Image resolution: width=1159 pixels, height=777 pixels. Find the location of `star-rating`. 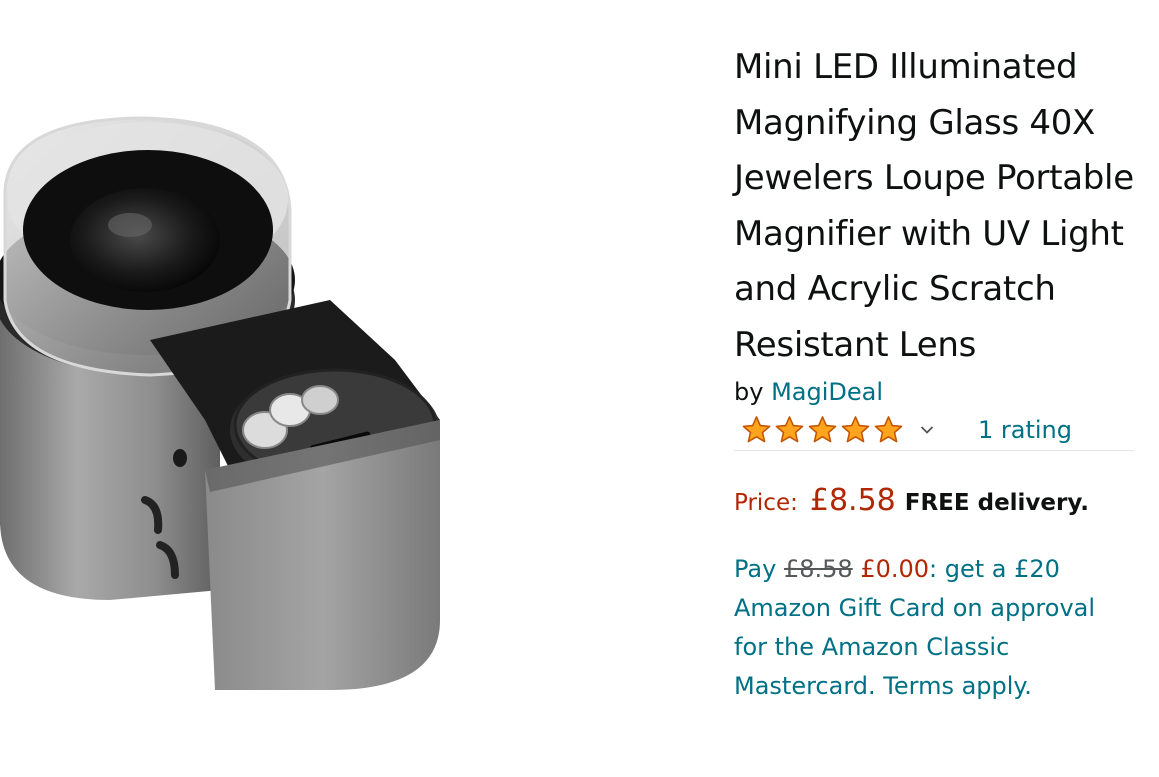

star-rating is located at coordinates (822, 430).